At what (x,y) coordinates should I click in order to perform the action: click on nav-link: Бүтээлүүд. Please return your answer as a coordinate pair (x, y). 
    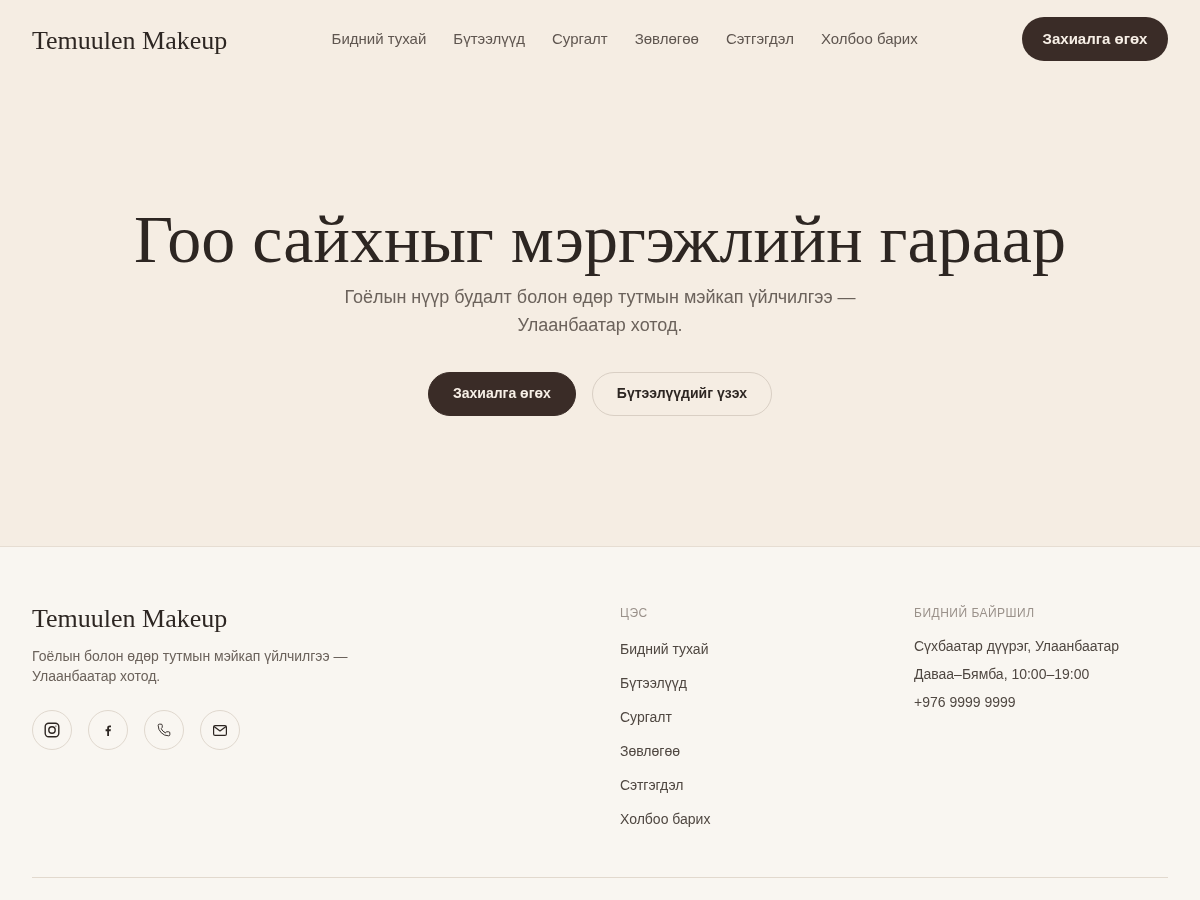
    Looking at the image, I should click on (489, 39).